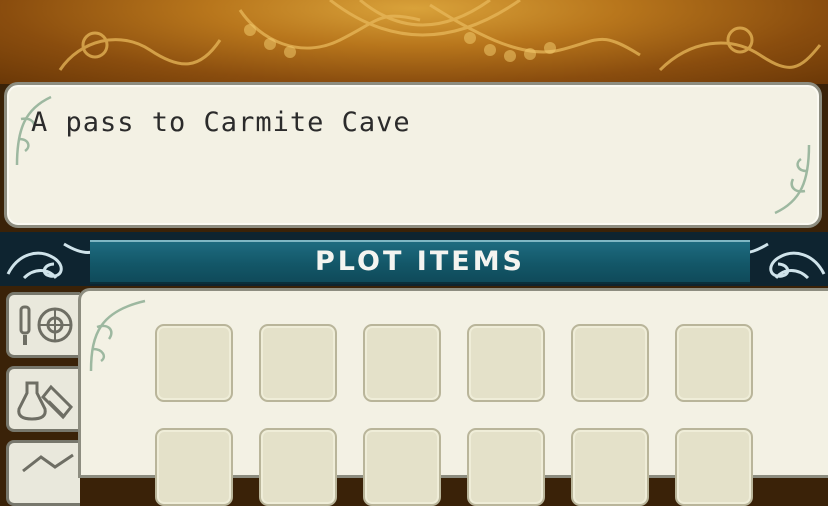  I want to click on category-header-bar: PLOT ITEMS, so click(420, 262).